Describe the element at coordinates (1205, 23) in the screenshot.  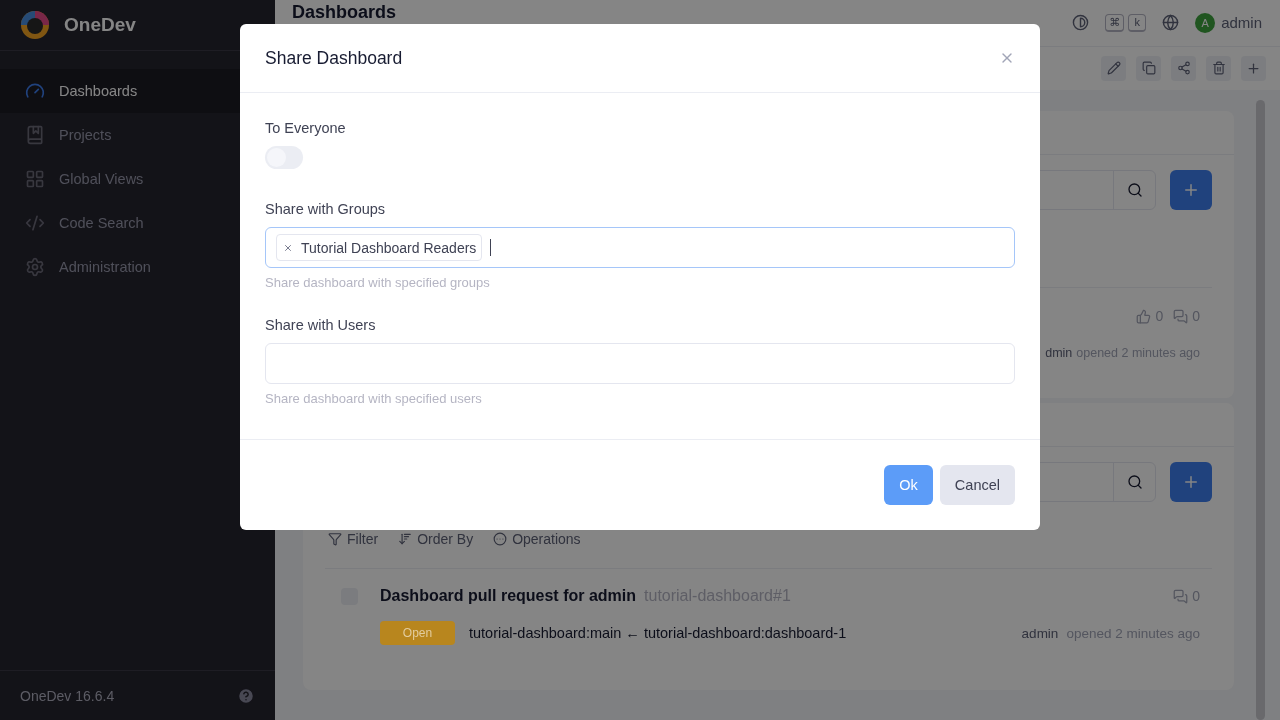
I see `user-avatar: A` at that location.